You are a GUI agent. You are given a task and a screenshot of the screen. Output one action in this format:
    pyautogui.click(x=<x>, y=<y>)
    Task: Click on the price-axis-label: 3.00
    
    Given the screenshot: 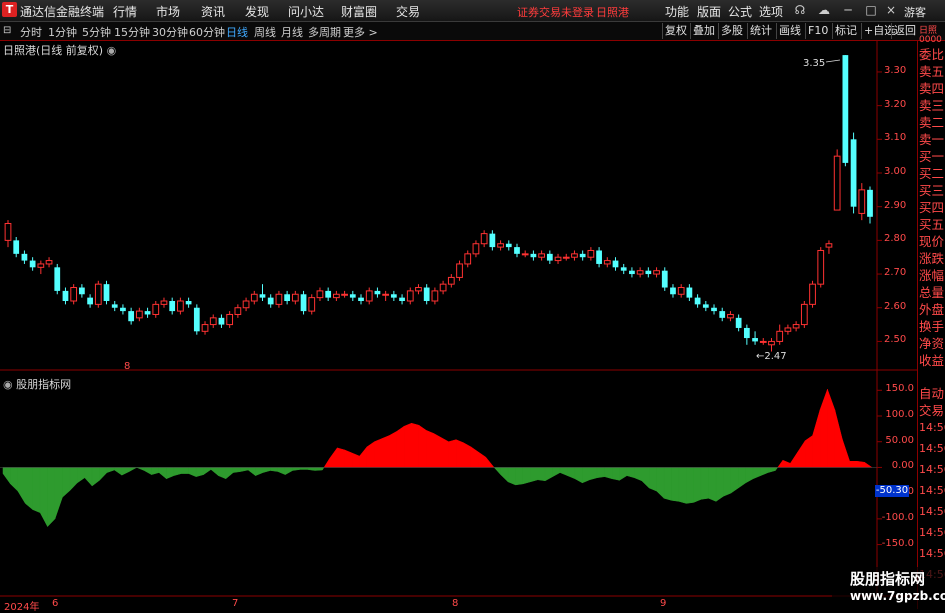 What is the action you would take?
    pyautogui.click(x=895, y=171)
    